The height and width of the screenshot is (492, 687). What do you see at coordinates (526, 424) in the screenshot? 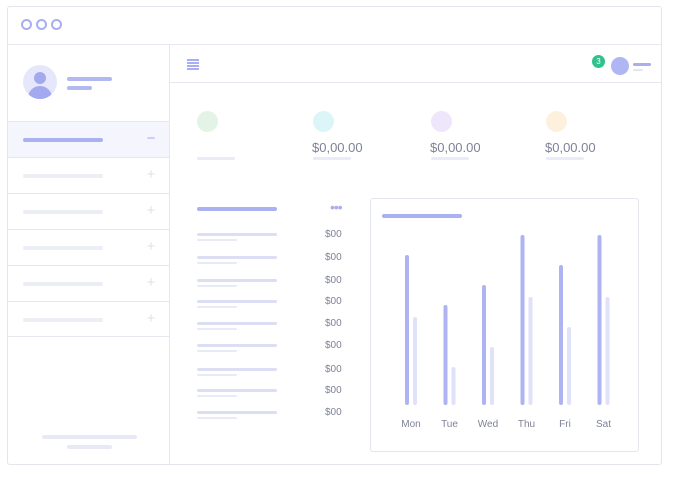
I see `chart-x-tick-label: Thu` at bounding box center [526, 424].